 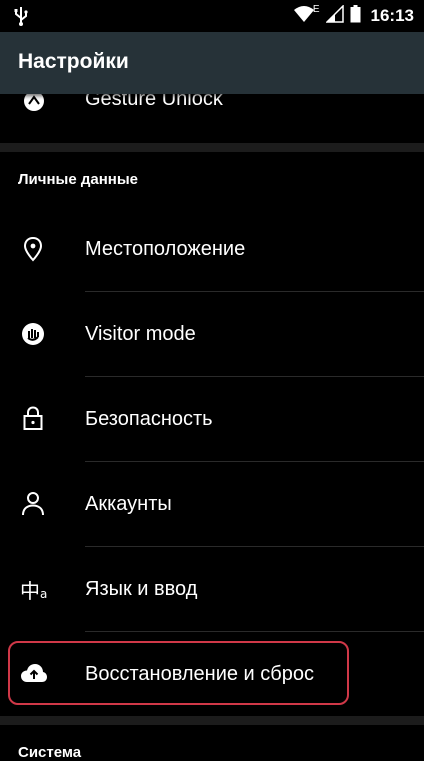 What do you see at coordinates (212, 63) in the screenshot?
I see `app-bar: Настройки` at bounding box center [212, 63].